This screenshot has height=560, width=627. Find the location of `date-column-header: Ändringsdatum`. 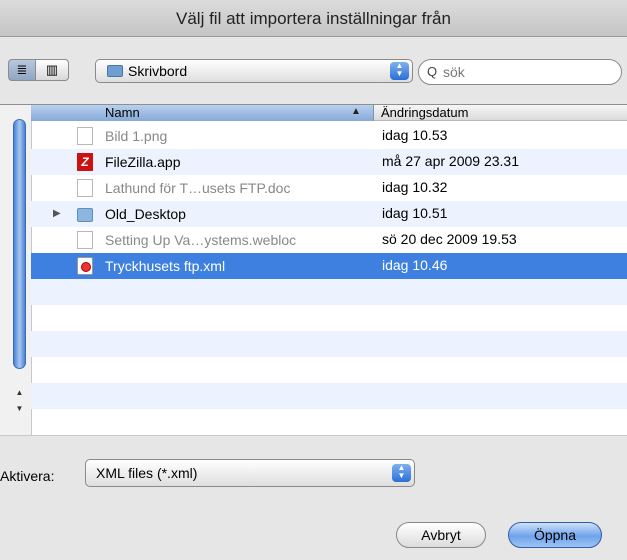

date-column-header: Ändringsdatum is located at coordinates (500, 113).